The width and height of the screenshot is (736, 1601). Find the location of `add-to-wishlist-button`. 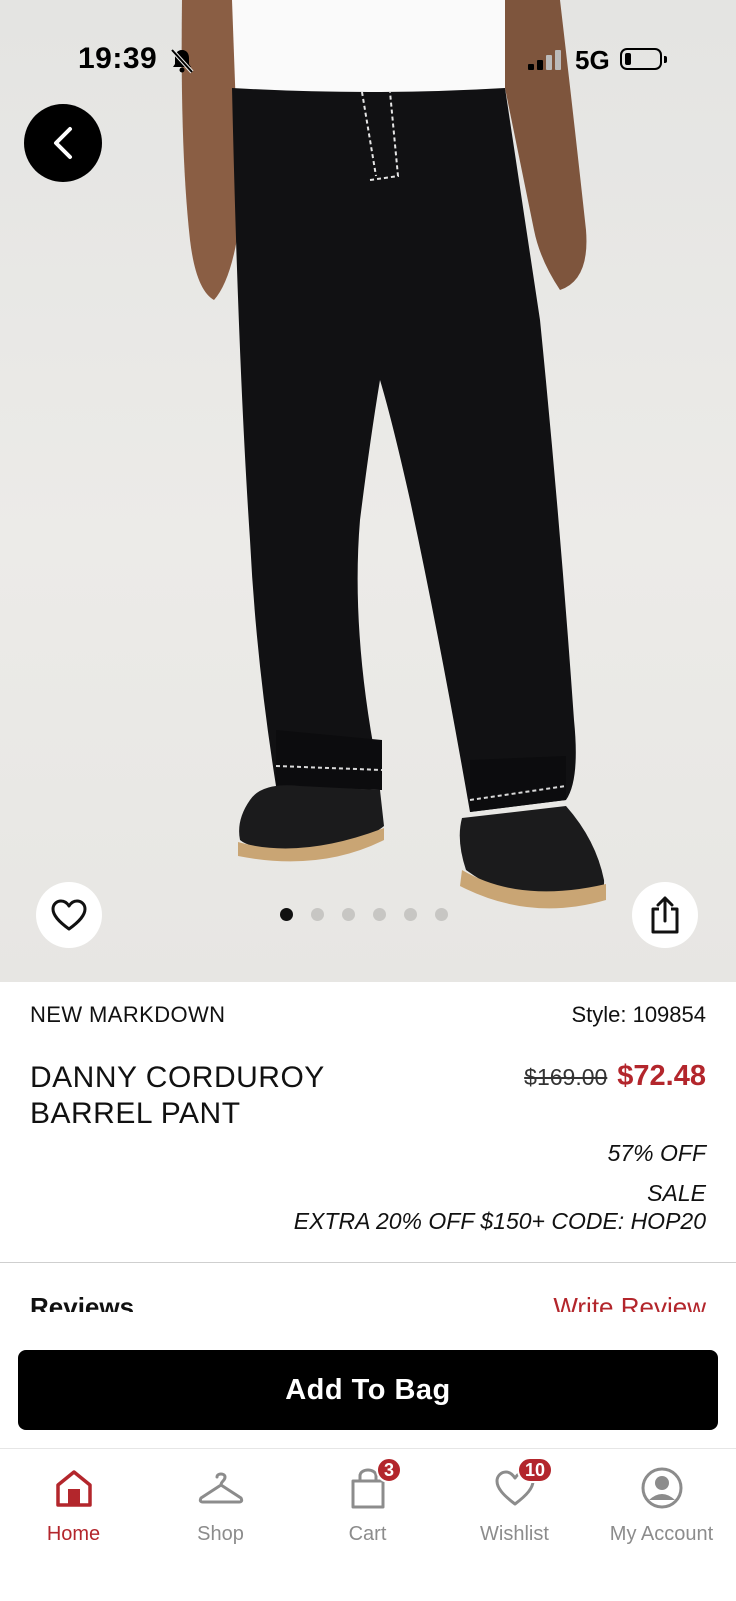

add-to-wishlist-button is located at coordinates (69, 915).